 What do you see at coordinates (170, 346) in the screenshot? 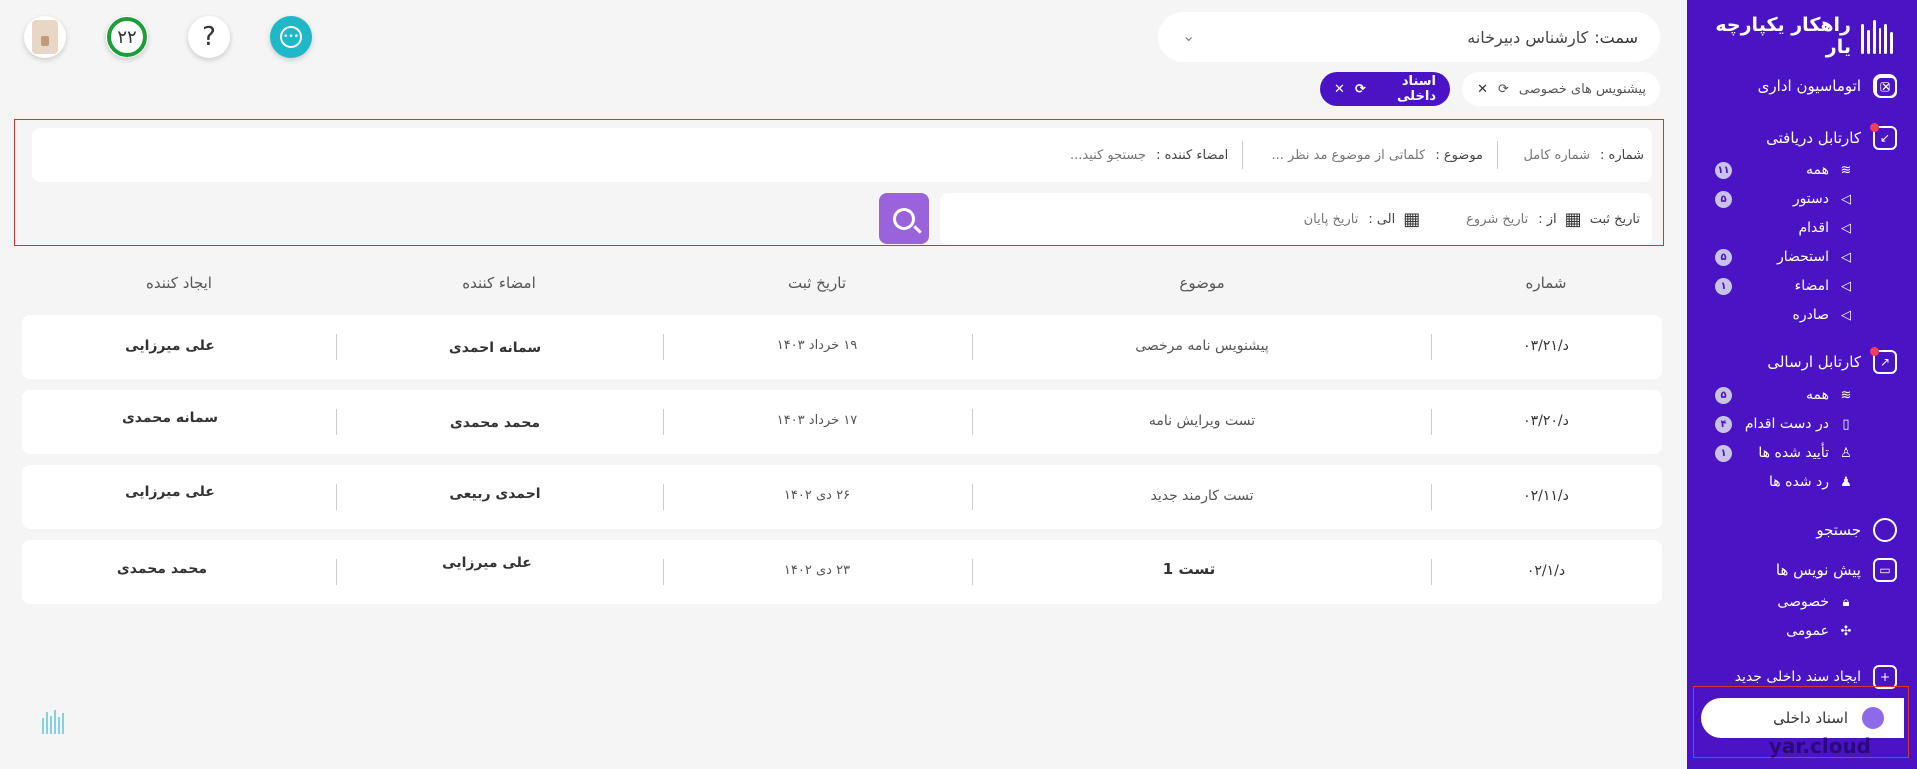
I see `cell-creator: علی میرزایی` at bounding box center [170, 346].